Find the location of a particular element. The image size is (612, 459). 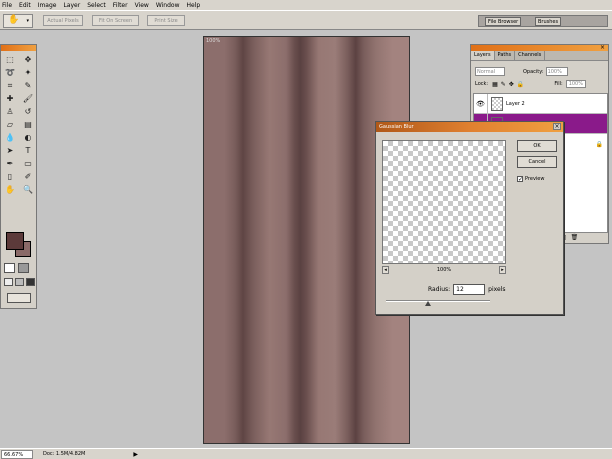

layers-panel-tabs: Layers Paths Channels is located at coordinates (539, 56).